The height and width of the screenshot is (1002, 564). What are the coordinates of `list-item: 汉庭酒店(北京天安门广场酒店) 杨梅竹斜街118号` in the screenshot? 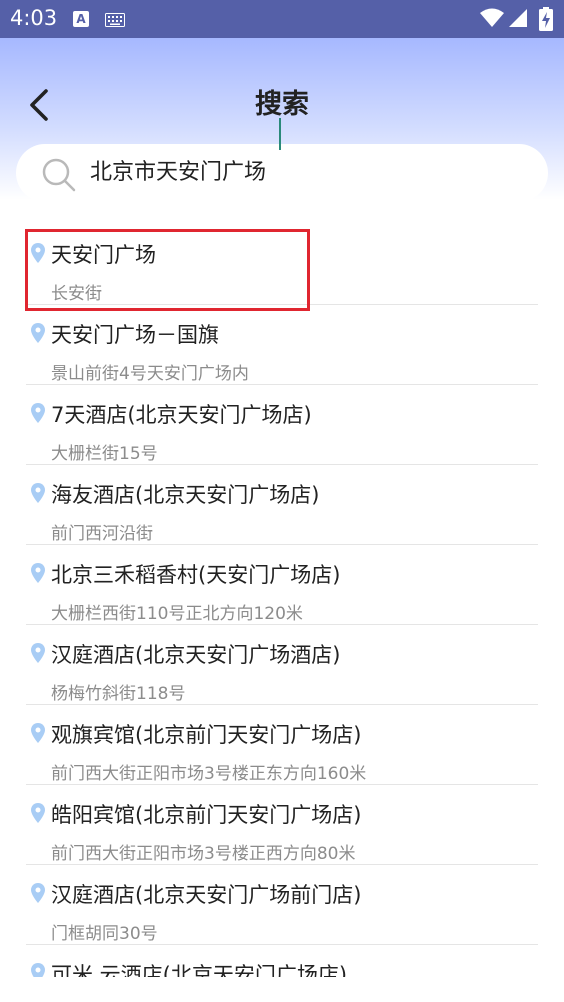 It's located at (282, 665).